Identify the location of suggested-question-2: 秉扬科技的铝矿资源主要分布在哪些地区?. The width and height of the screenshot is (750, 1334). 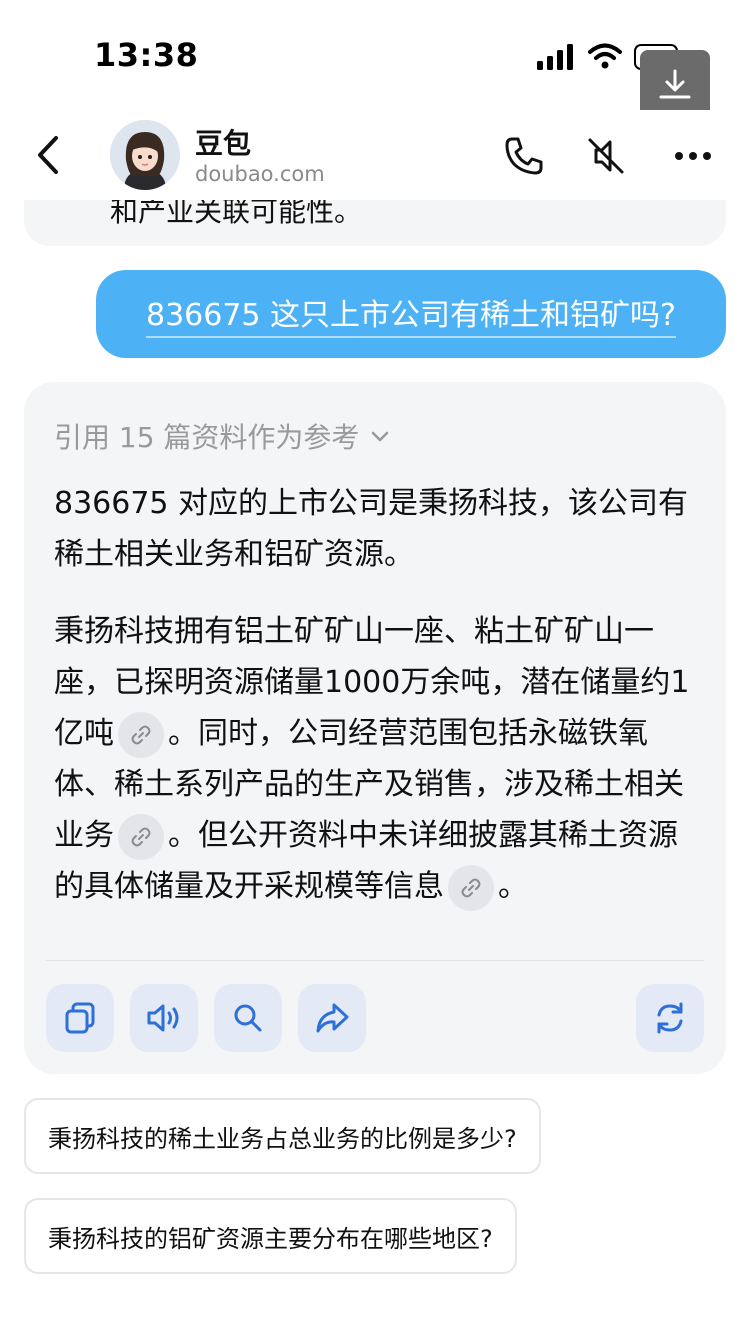
(270, 1236).